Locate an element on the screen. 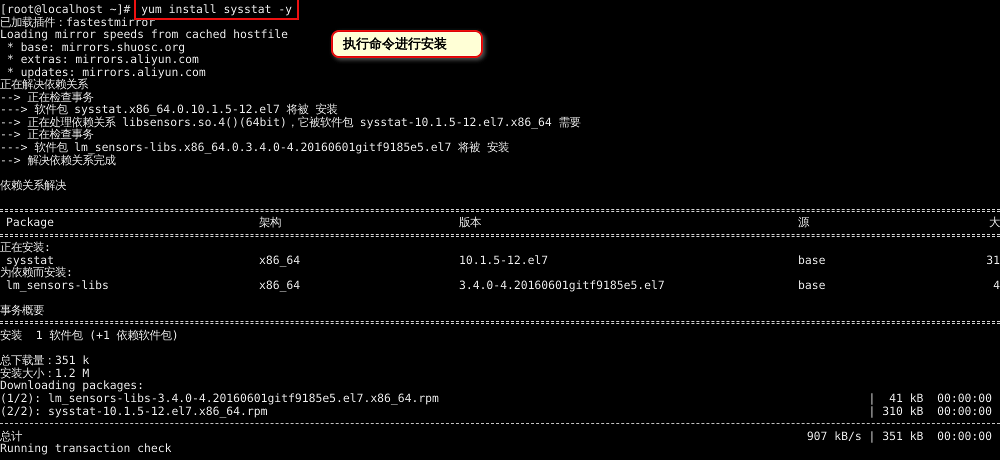  output-line: ---> 软件包 lm_sensors-libs.x86_64.0.3.4.0-4.20160601gitf9185e5.el7 将被 安装 is located at coordinates (255, 147).